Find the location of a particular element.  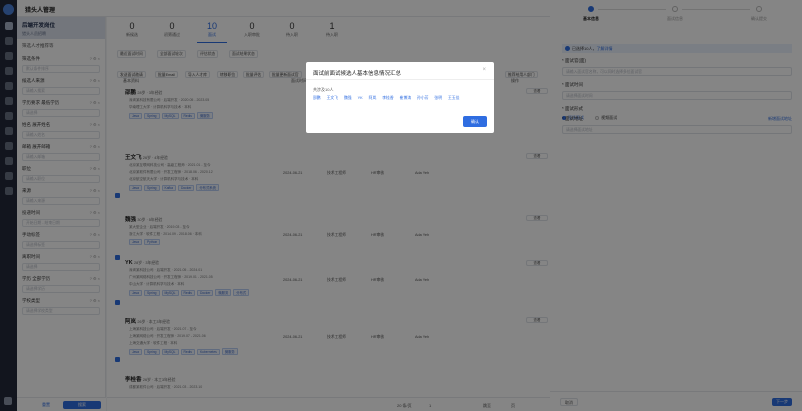

modal-name-list: 邵鹏 王文飞 魏强 YK 阿岚 李桂香 崔博涛 孙小芳 张明 王玉佳 is located at coordinates (401, 98).